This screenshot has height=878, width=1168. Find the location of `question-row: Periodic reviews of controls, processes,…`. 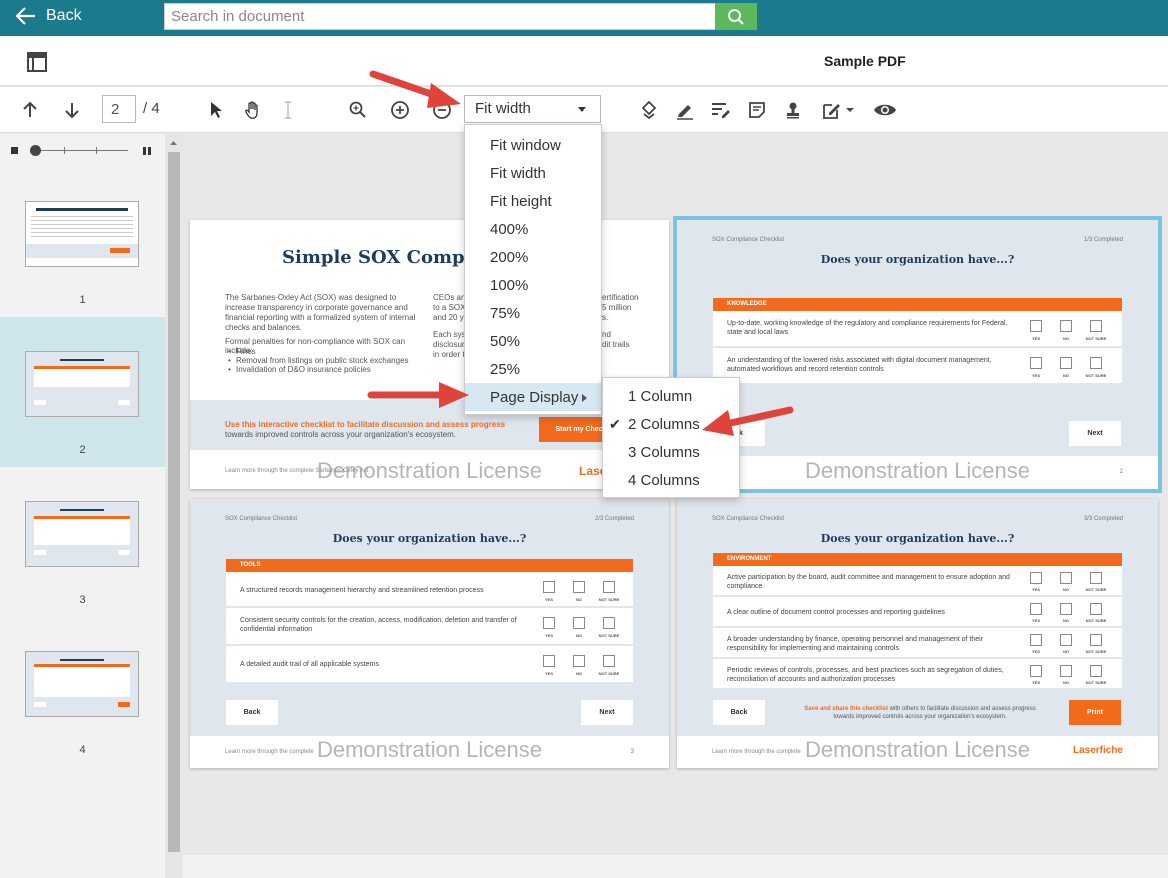

question-row: Periodic reviews of controls, processes,… is located at coordinates (917, 674).